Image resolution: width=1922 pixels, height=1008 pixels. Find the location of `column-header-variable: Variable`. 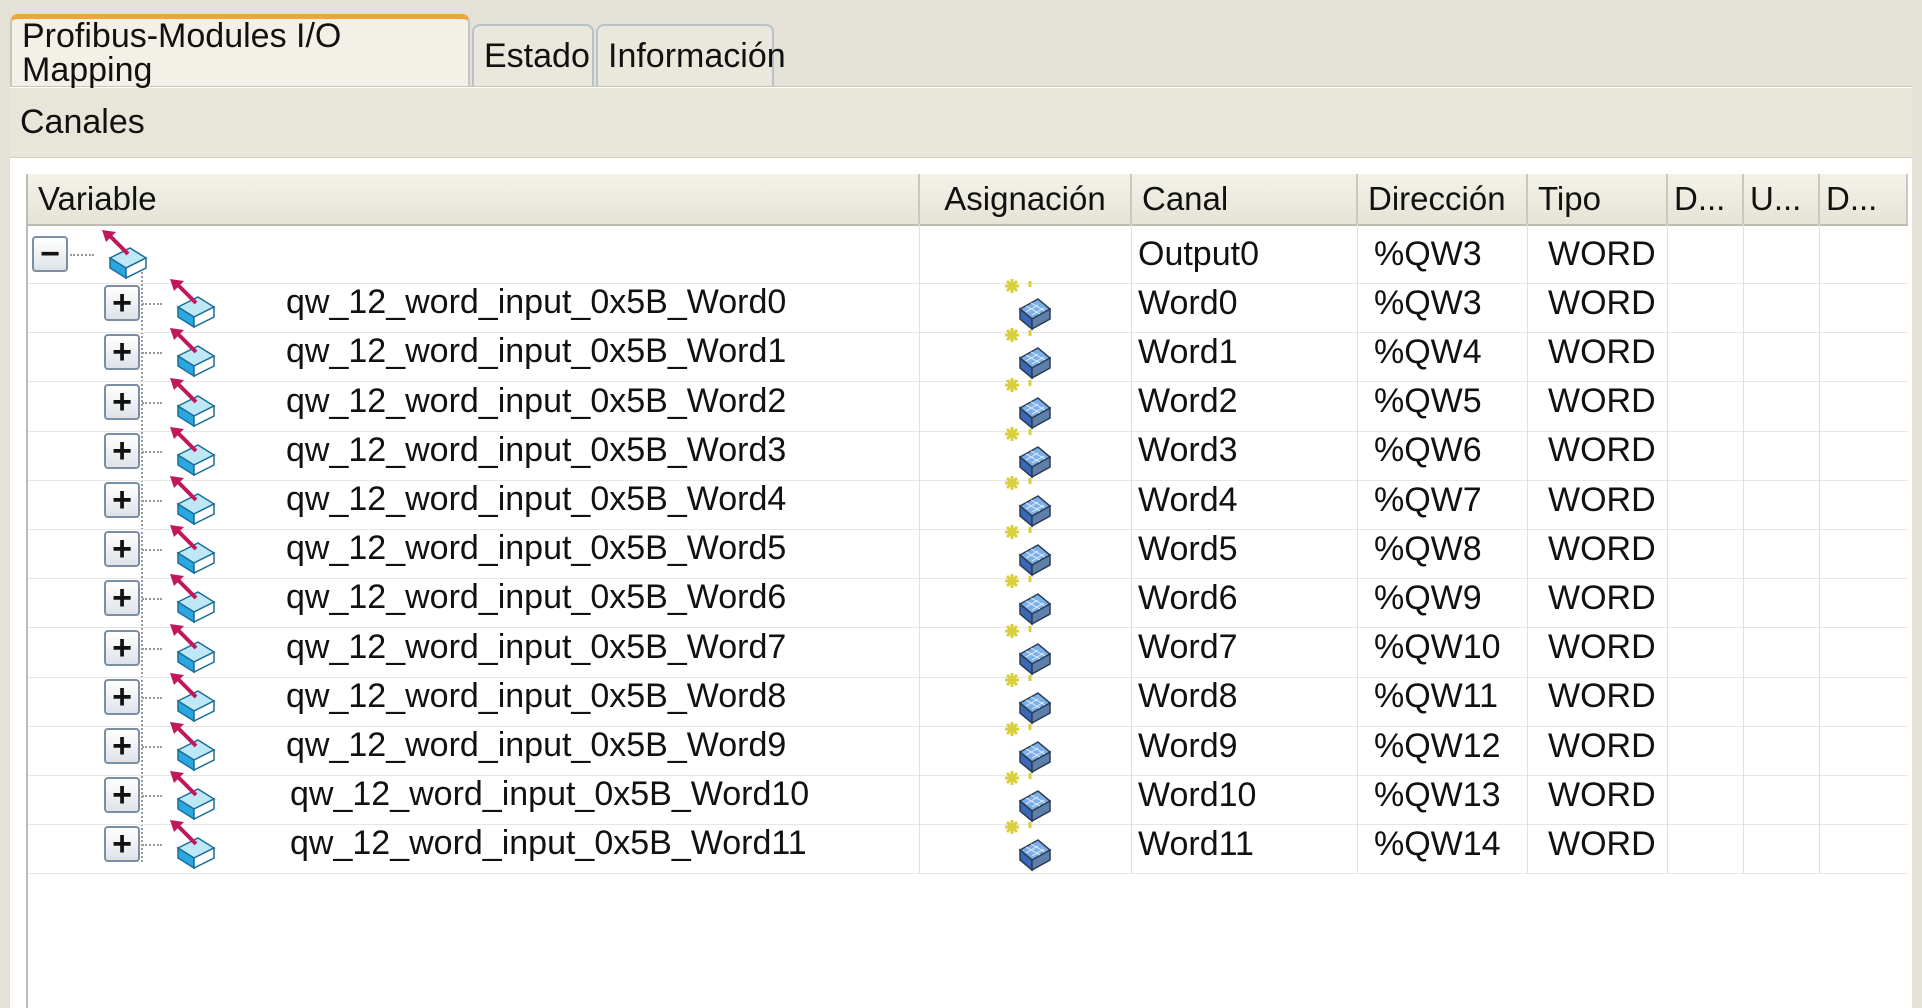

column-header-variable: Variable is located at coordinates (474, 199).